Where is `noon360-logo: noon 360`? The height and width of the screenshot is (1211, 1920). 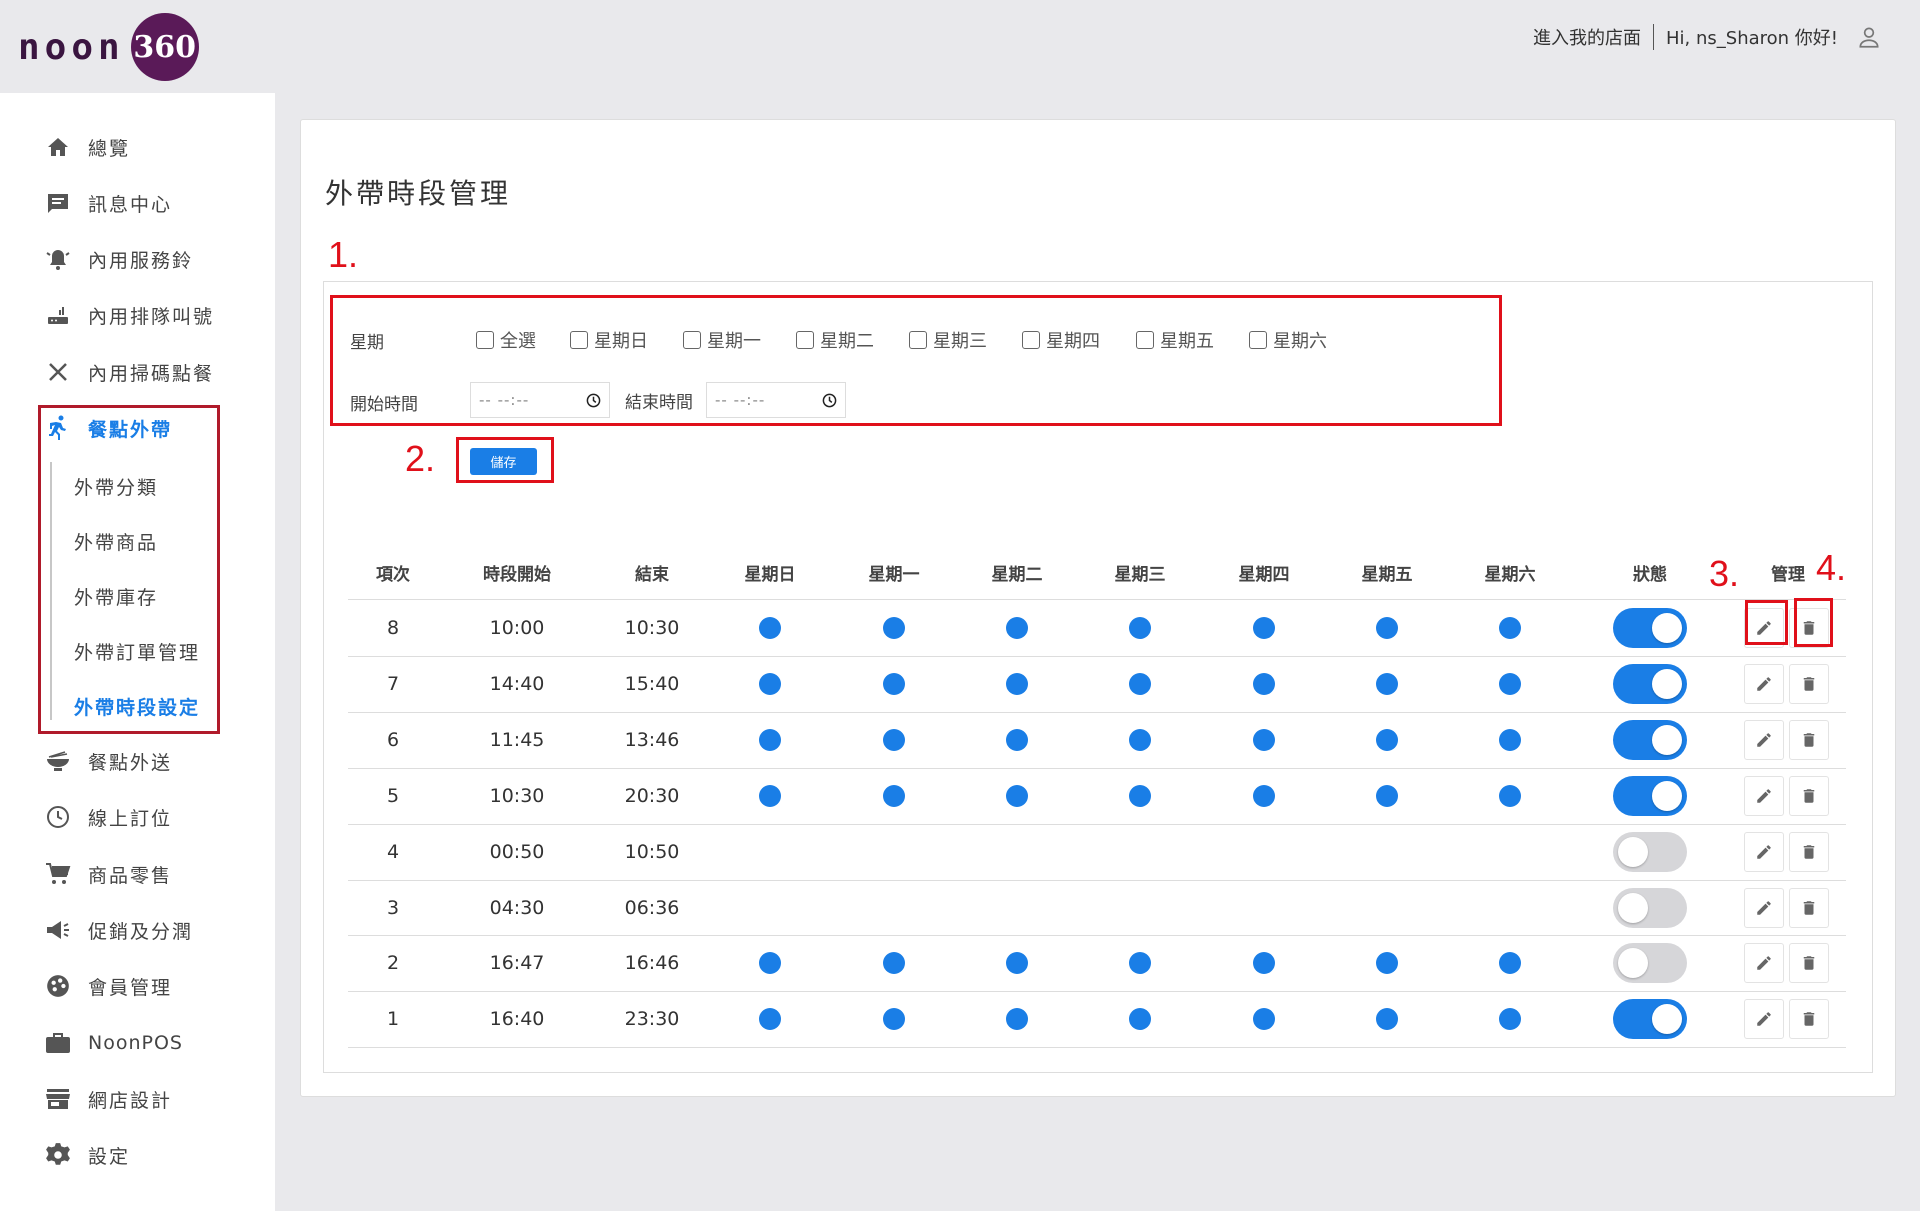
noon360-logo: noon 360 is located at coordinates (108, 47).